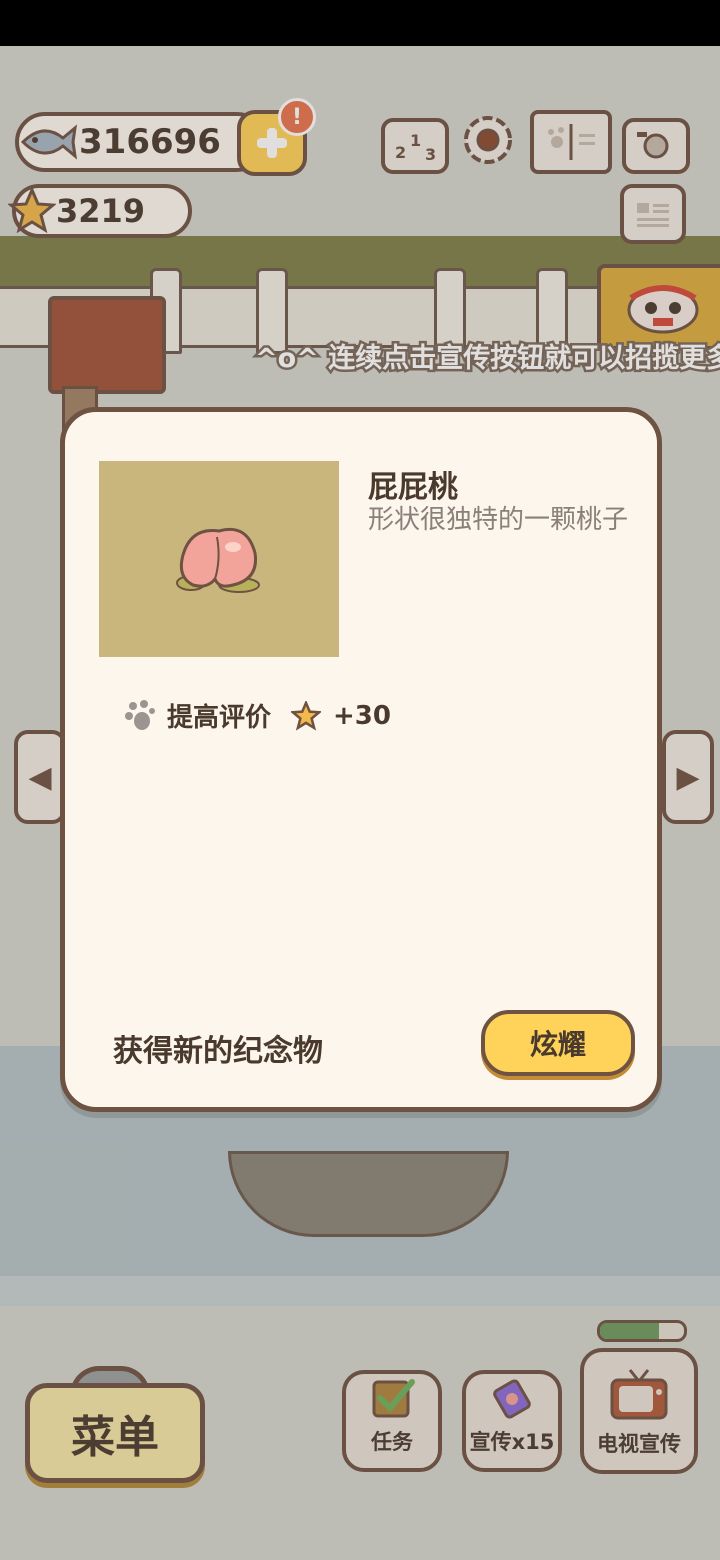 The height and width of the screenshot is (1560, 720). I want to click on star-icon, so click(306, 715).